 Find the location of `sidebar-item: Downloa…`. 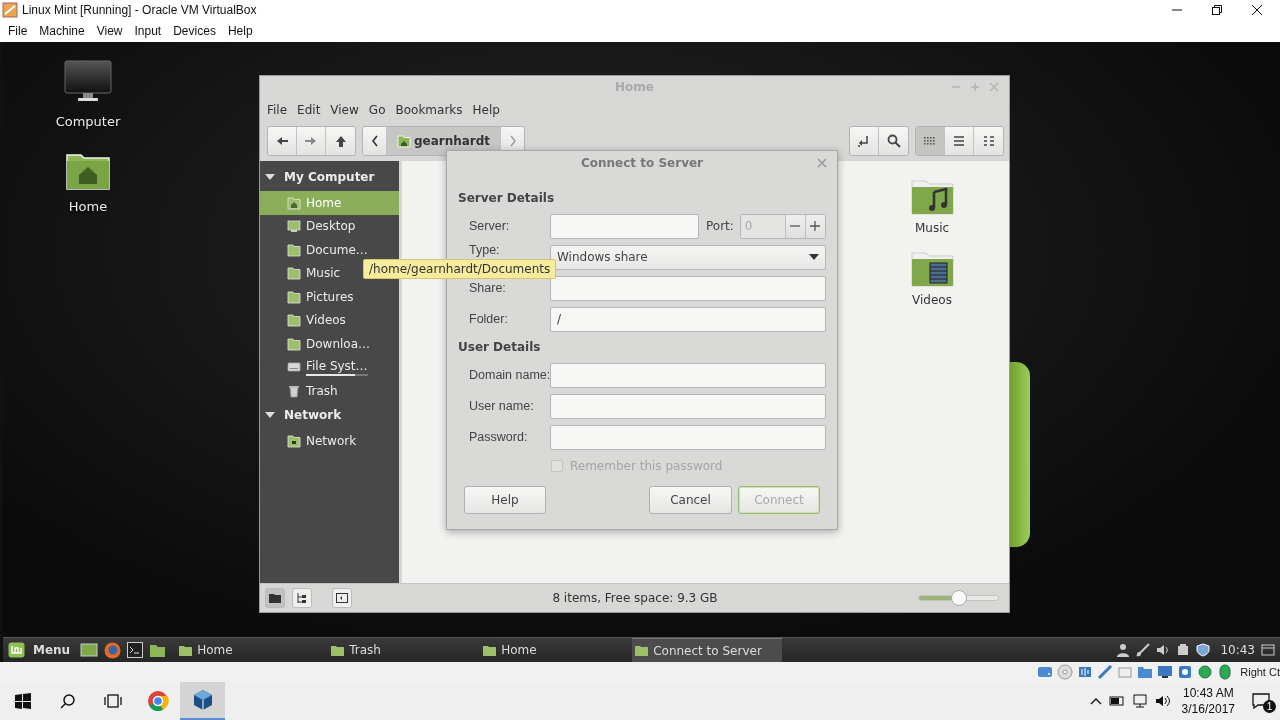

sidebar-item: Downloa… is located at coordinates (329, 344).